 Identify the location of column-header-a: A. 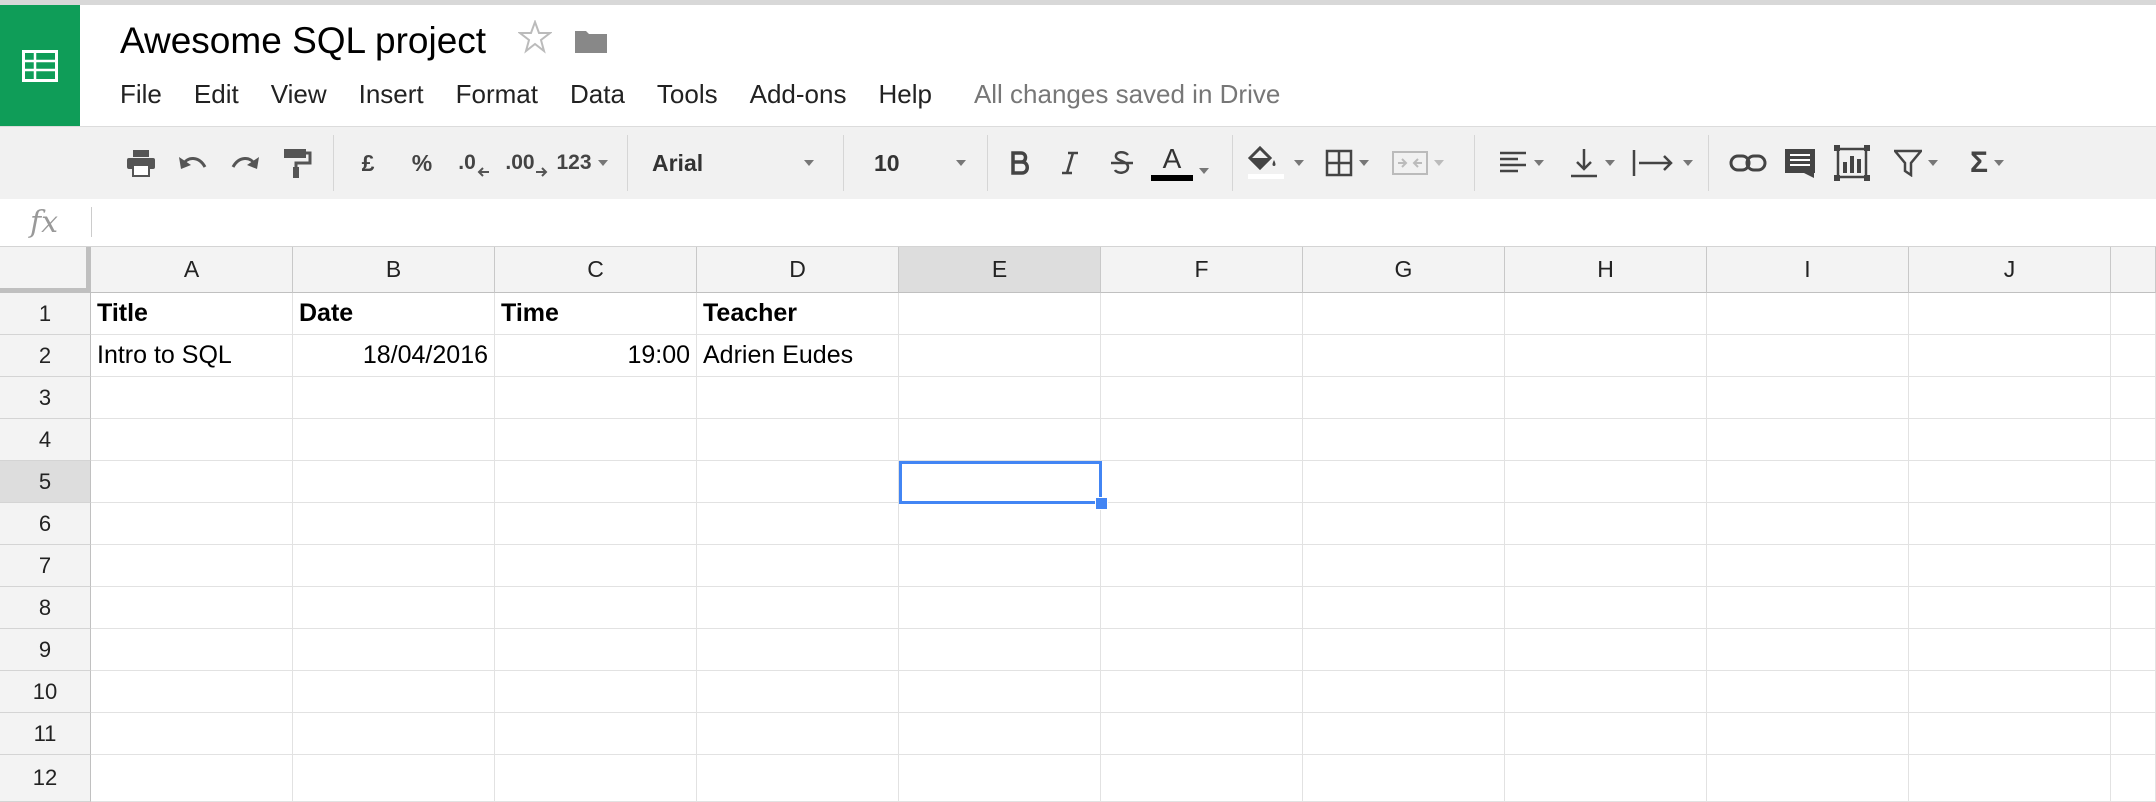
(192, 270).